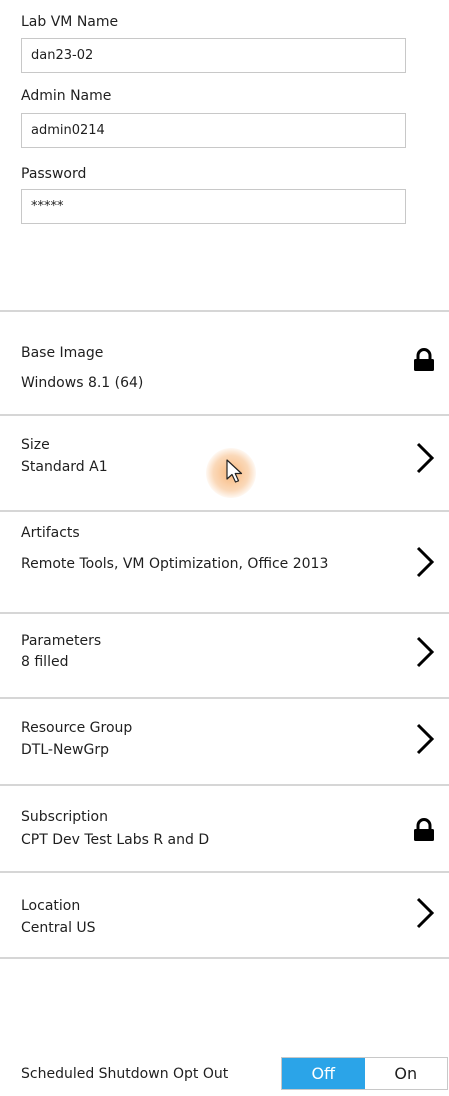 The height and width of the screenshot is (1096, 449). What do you see at coordinates (45, 662) in the screenshot?
I see `parameters-value: 8 filled` at bounding box center [45, 662].